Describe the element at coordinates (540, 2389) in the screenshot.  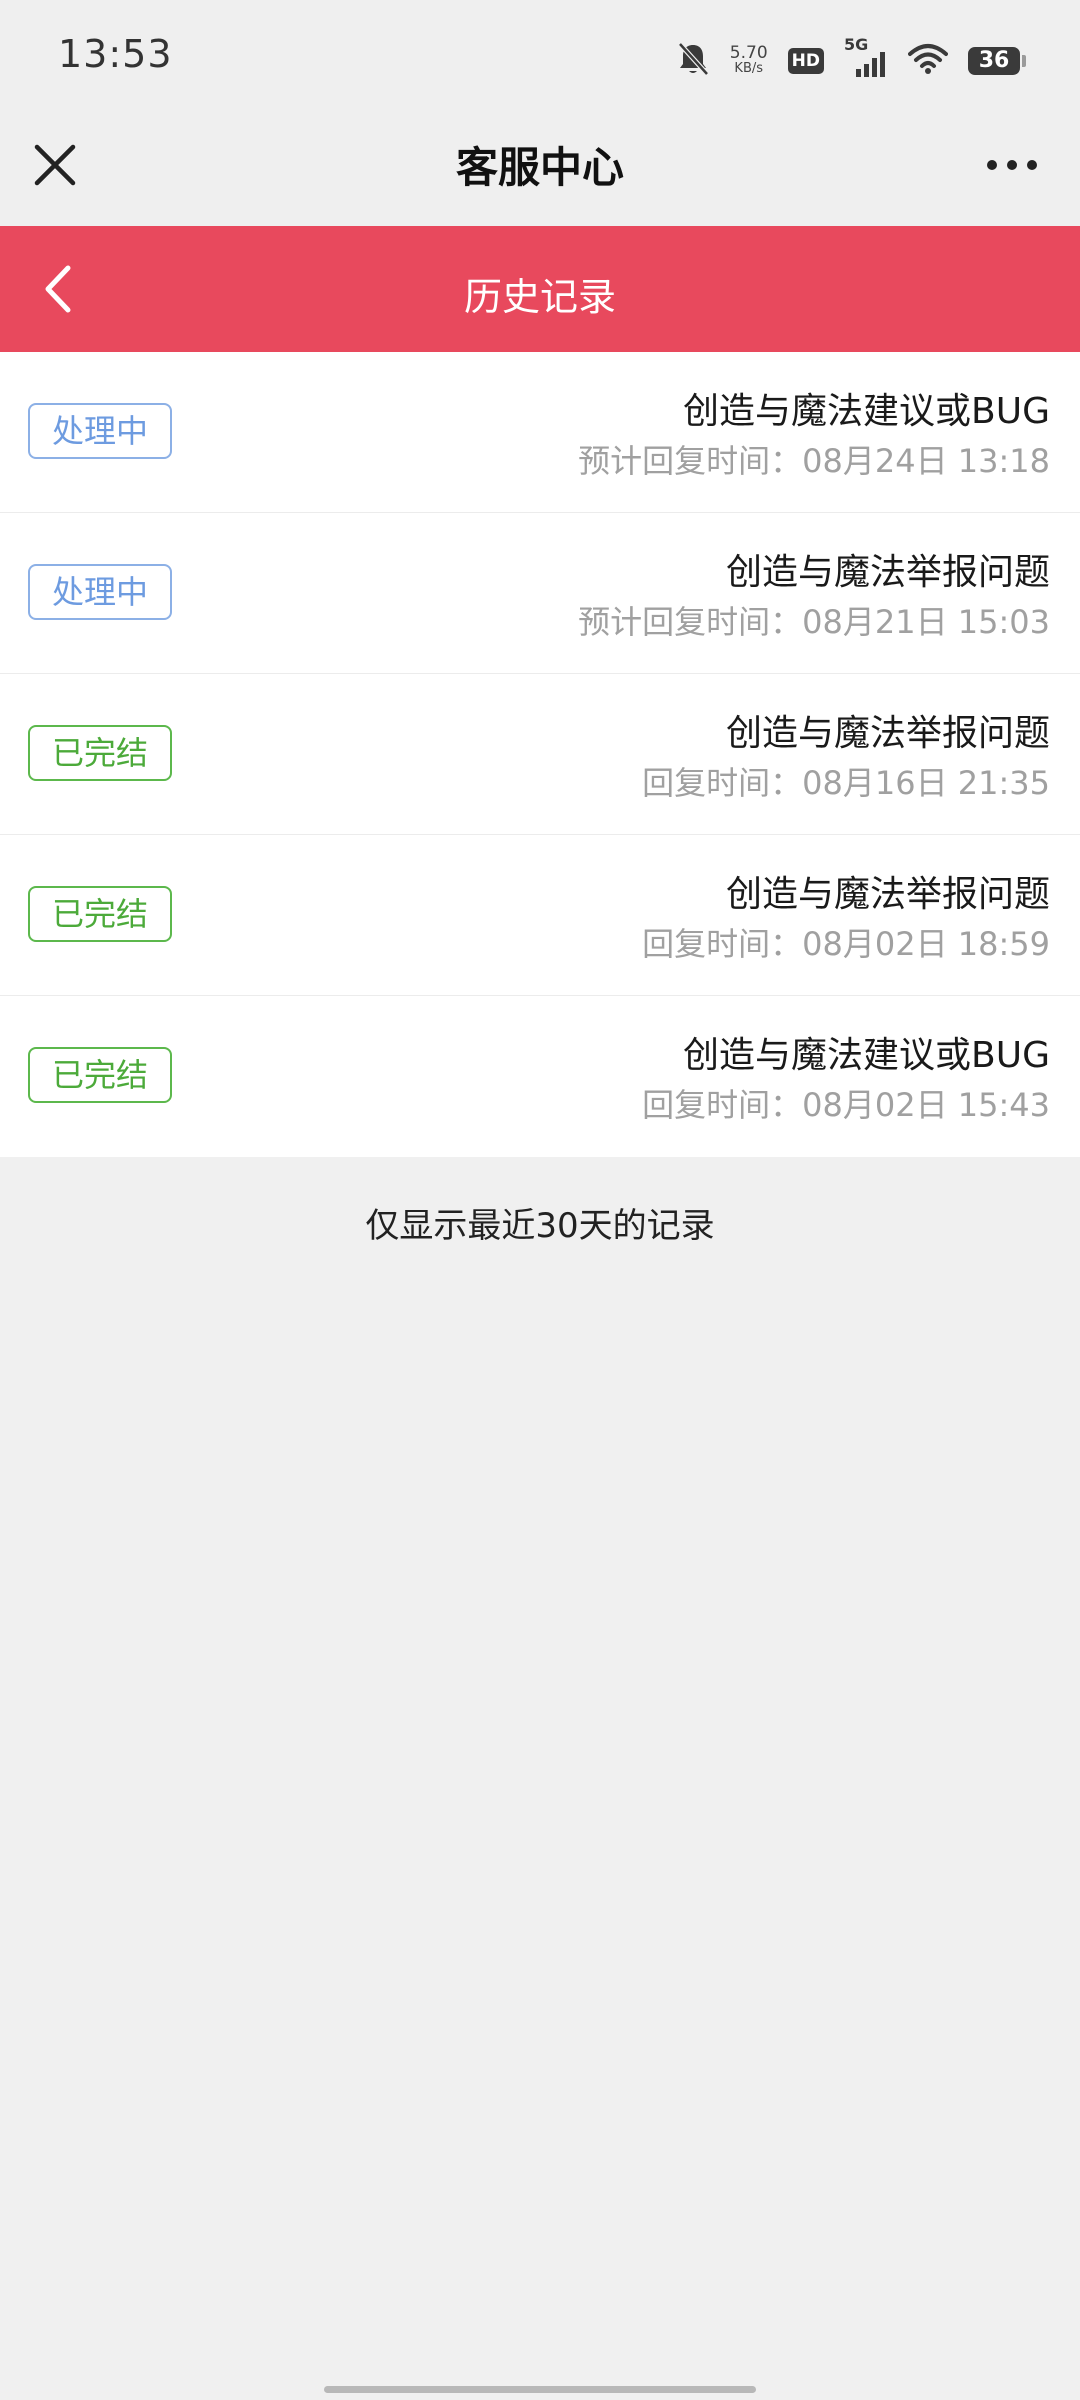
I see `home-indicator` at that location.